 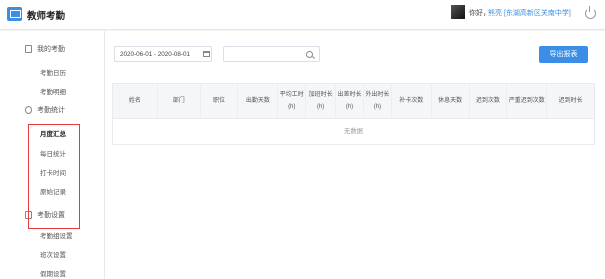 What do you see at coordinates (590, 12) in the screenshot?
I see `logout-power-icon` at bounding box center [590, 12].